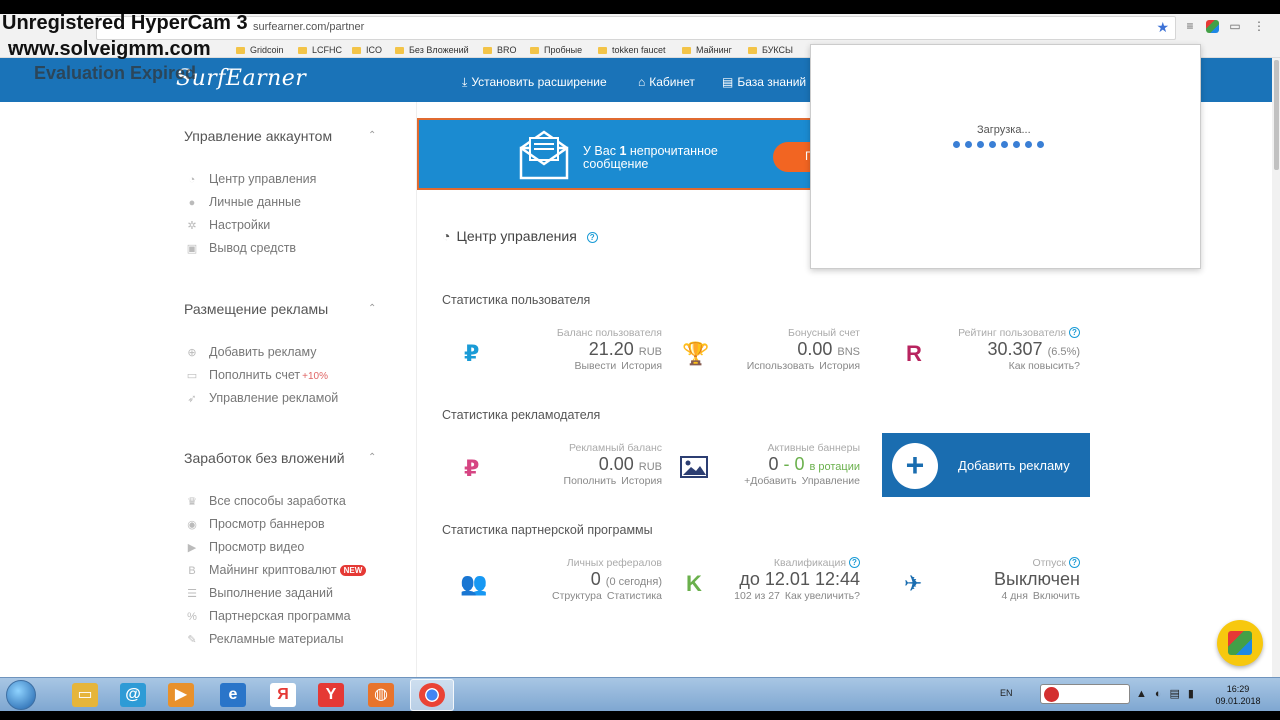 This screenshot has width=1280, height=720. I want to click on how-to-increase-link: Как увеличить?, so click(822, 596).